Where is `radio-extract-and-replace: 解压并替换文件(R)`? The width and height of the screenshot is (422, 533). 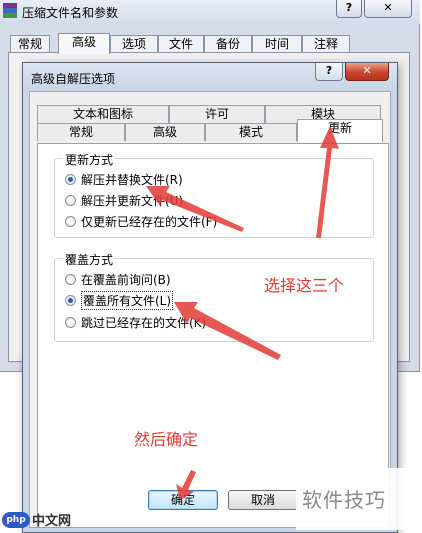 radio-extract-and-replace: 解压并替换文件(R) is located at coordinates (124, 179).